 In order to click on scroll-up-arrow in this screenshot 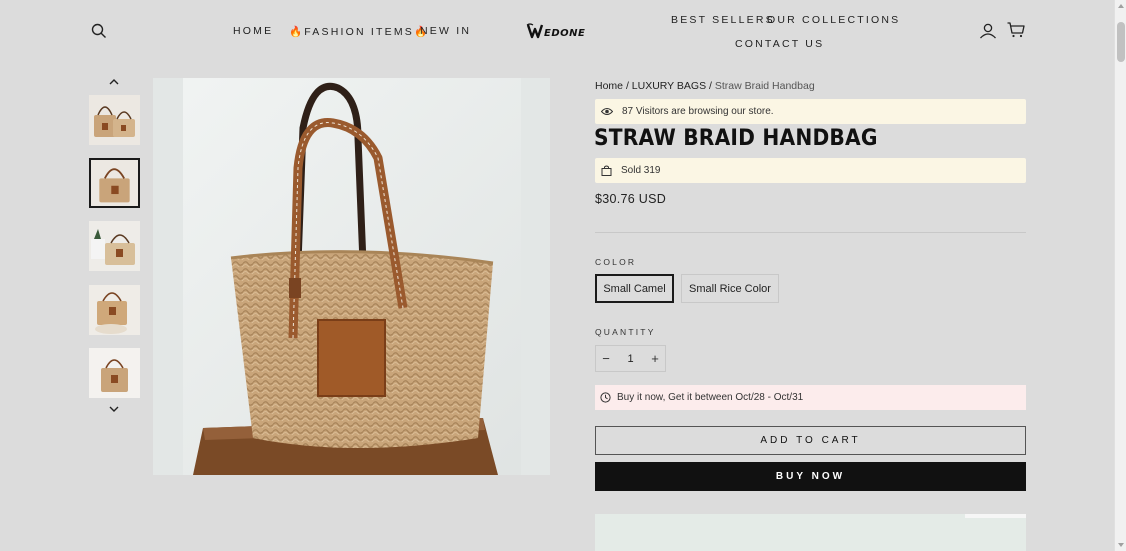, I will do `click(1121, 6)`.